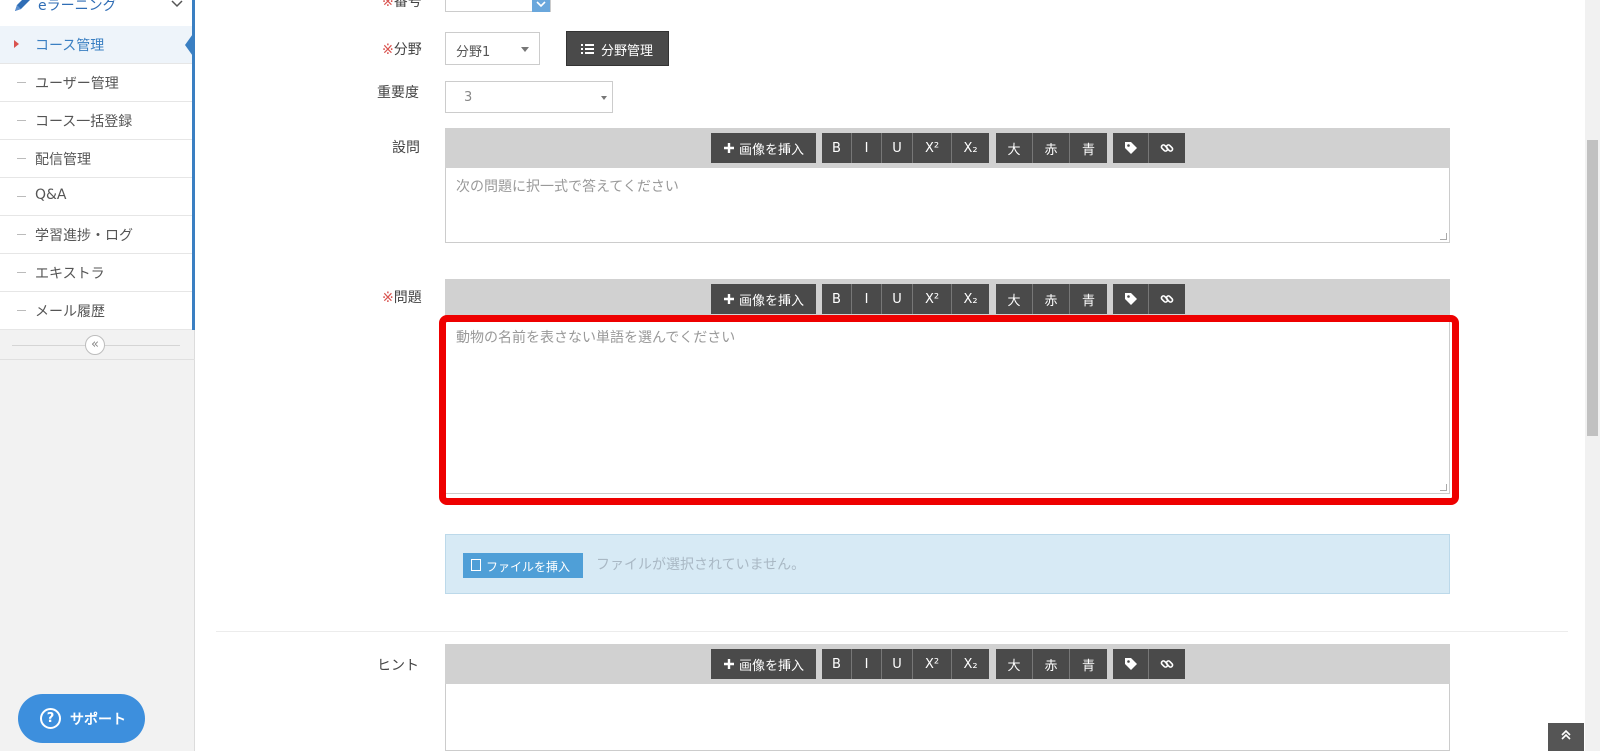 The width and height of the screenshot is (1600, 751). Describe the element at coordinates (97, 13) in the screenshot. I see `sidebar-section-elearning: eラーニング` at that location.